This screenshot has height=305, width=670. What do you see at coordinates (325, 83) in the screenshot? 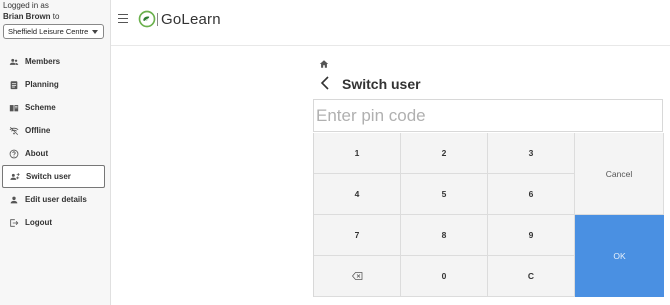
I see `back-arrow-icon` at bounding box center [325, 83].